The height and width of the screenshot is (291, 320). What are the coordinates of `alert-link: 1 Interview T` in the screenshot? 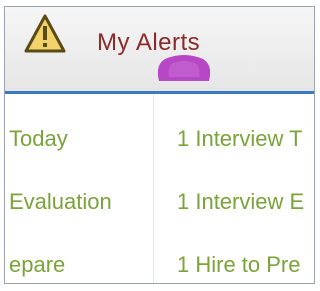 It's located at (240, 139).